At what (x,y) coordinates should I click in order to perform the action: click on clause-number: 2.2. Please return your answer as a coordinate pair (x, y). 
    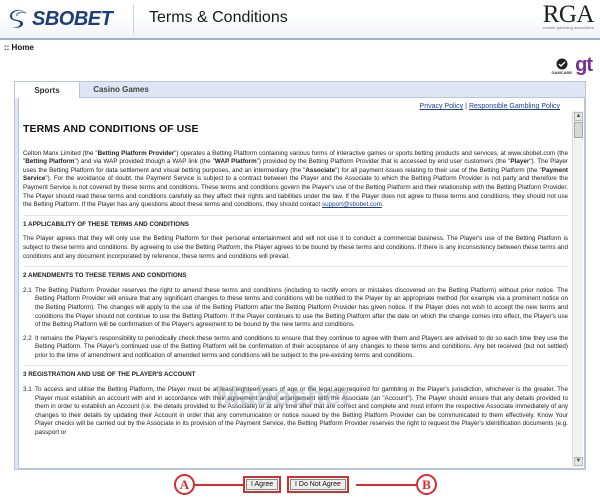
    Looking at the image, I should click on (27, 338).